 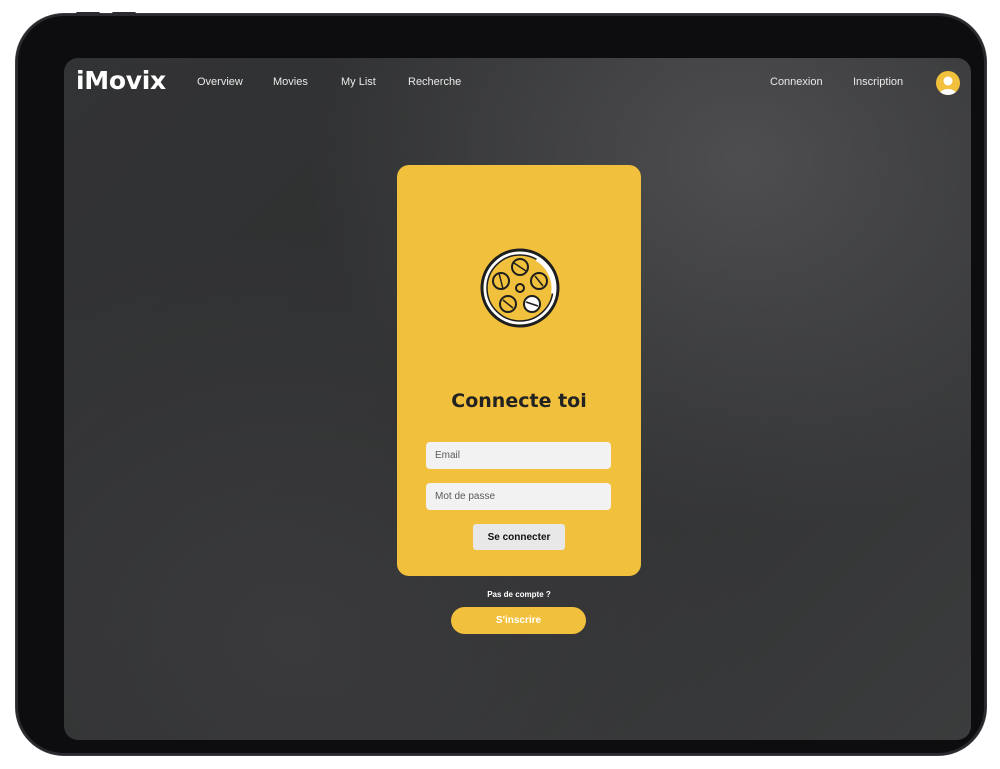 I want to click on nav-link-movies: Movies, so click(x=290, y=82).